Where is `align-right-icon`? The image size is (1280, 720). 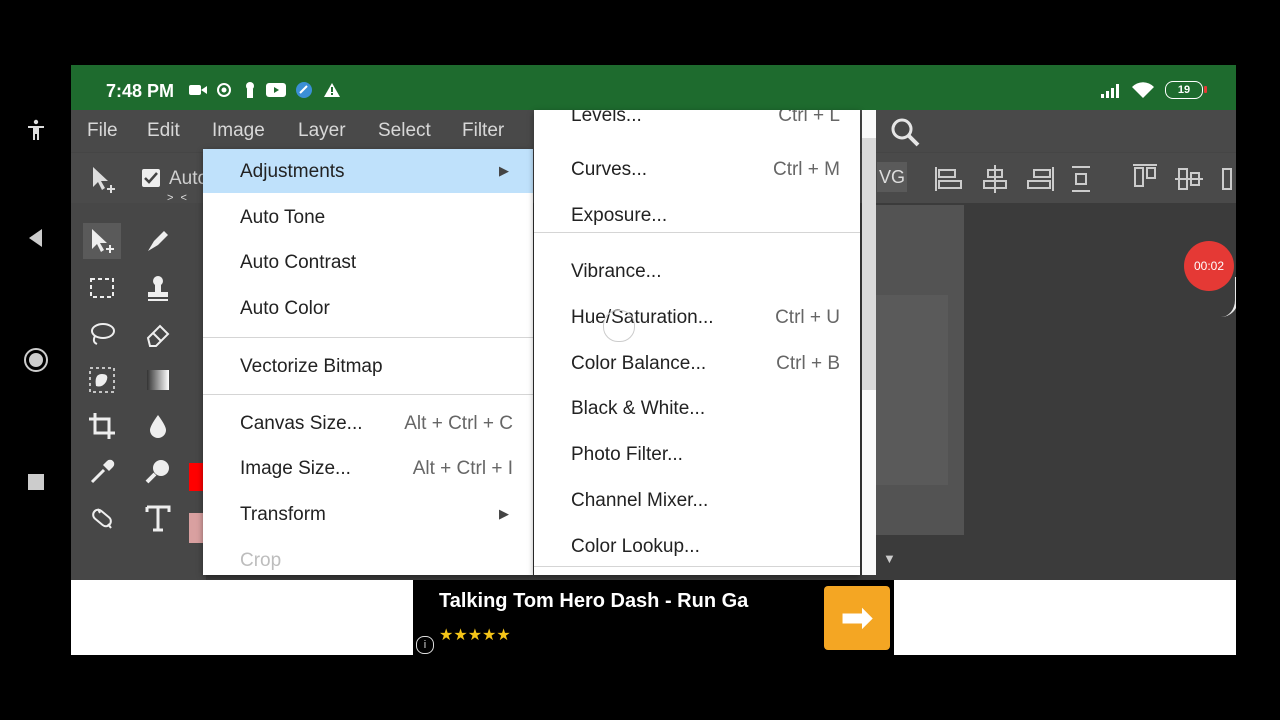
align-right-icon is located at coordinates (1041, 181).